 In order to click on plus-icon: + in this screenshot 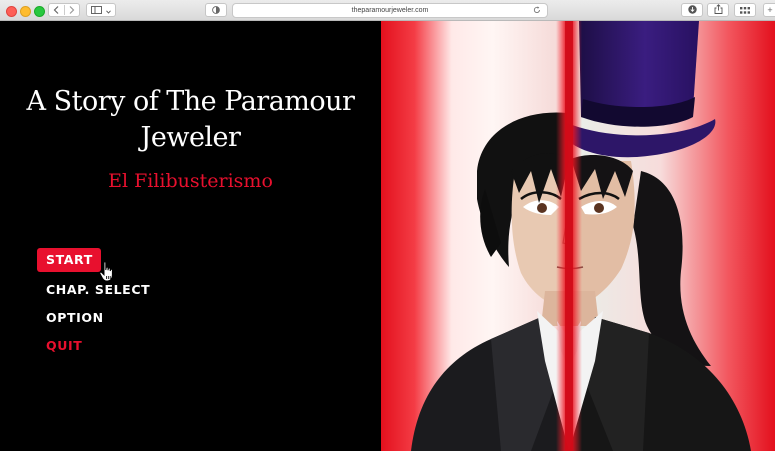, I will do `click(770, 9)`.